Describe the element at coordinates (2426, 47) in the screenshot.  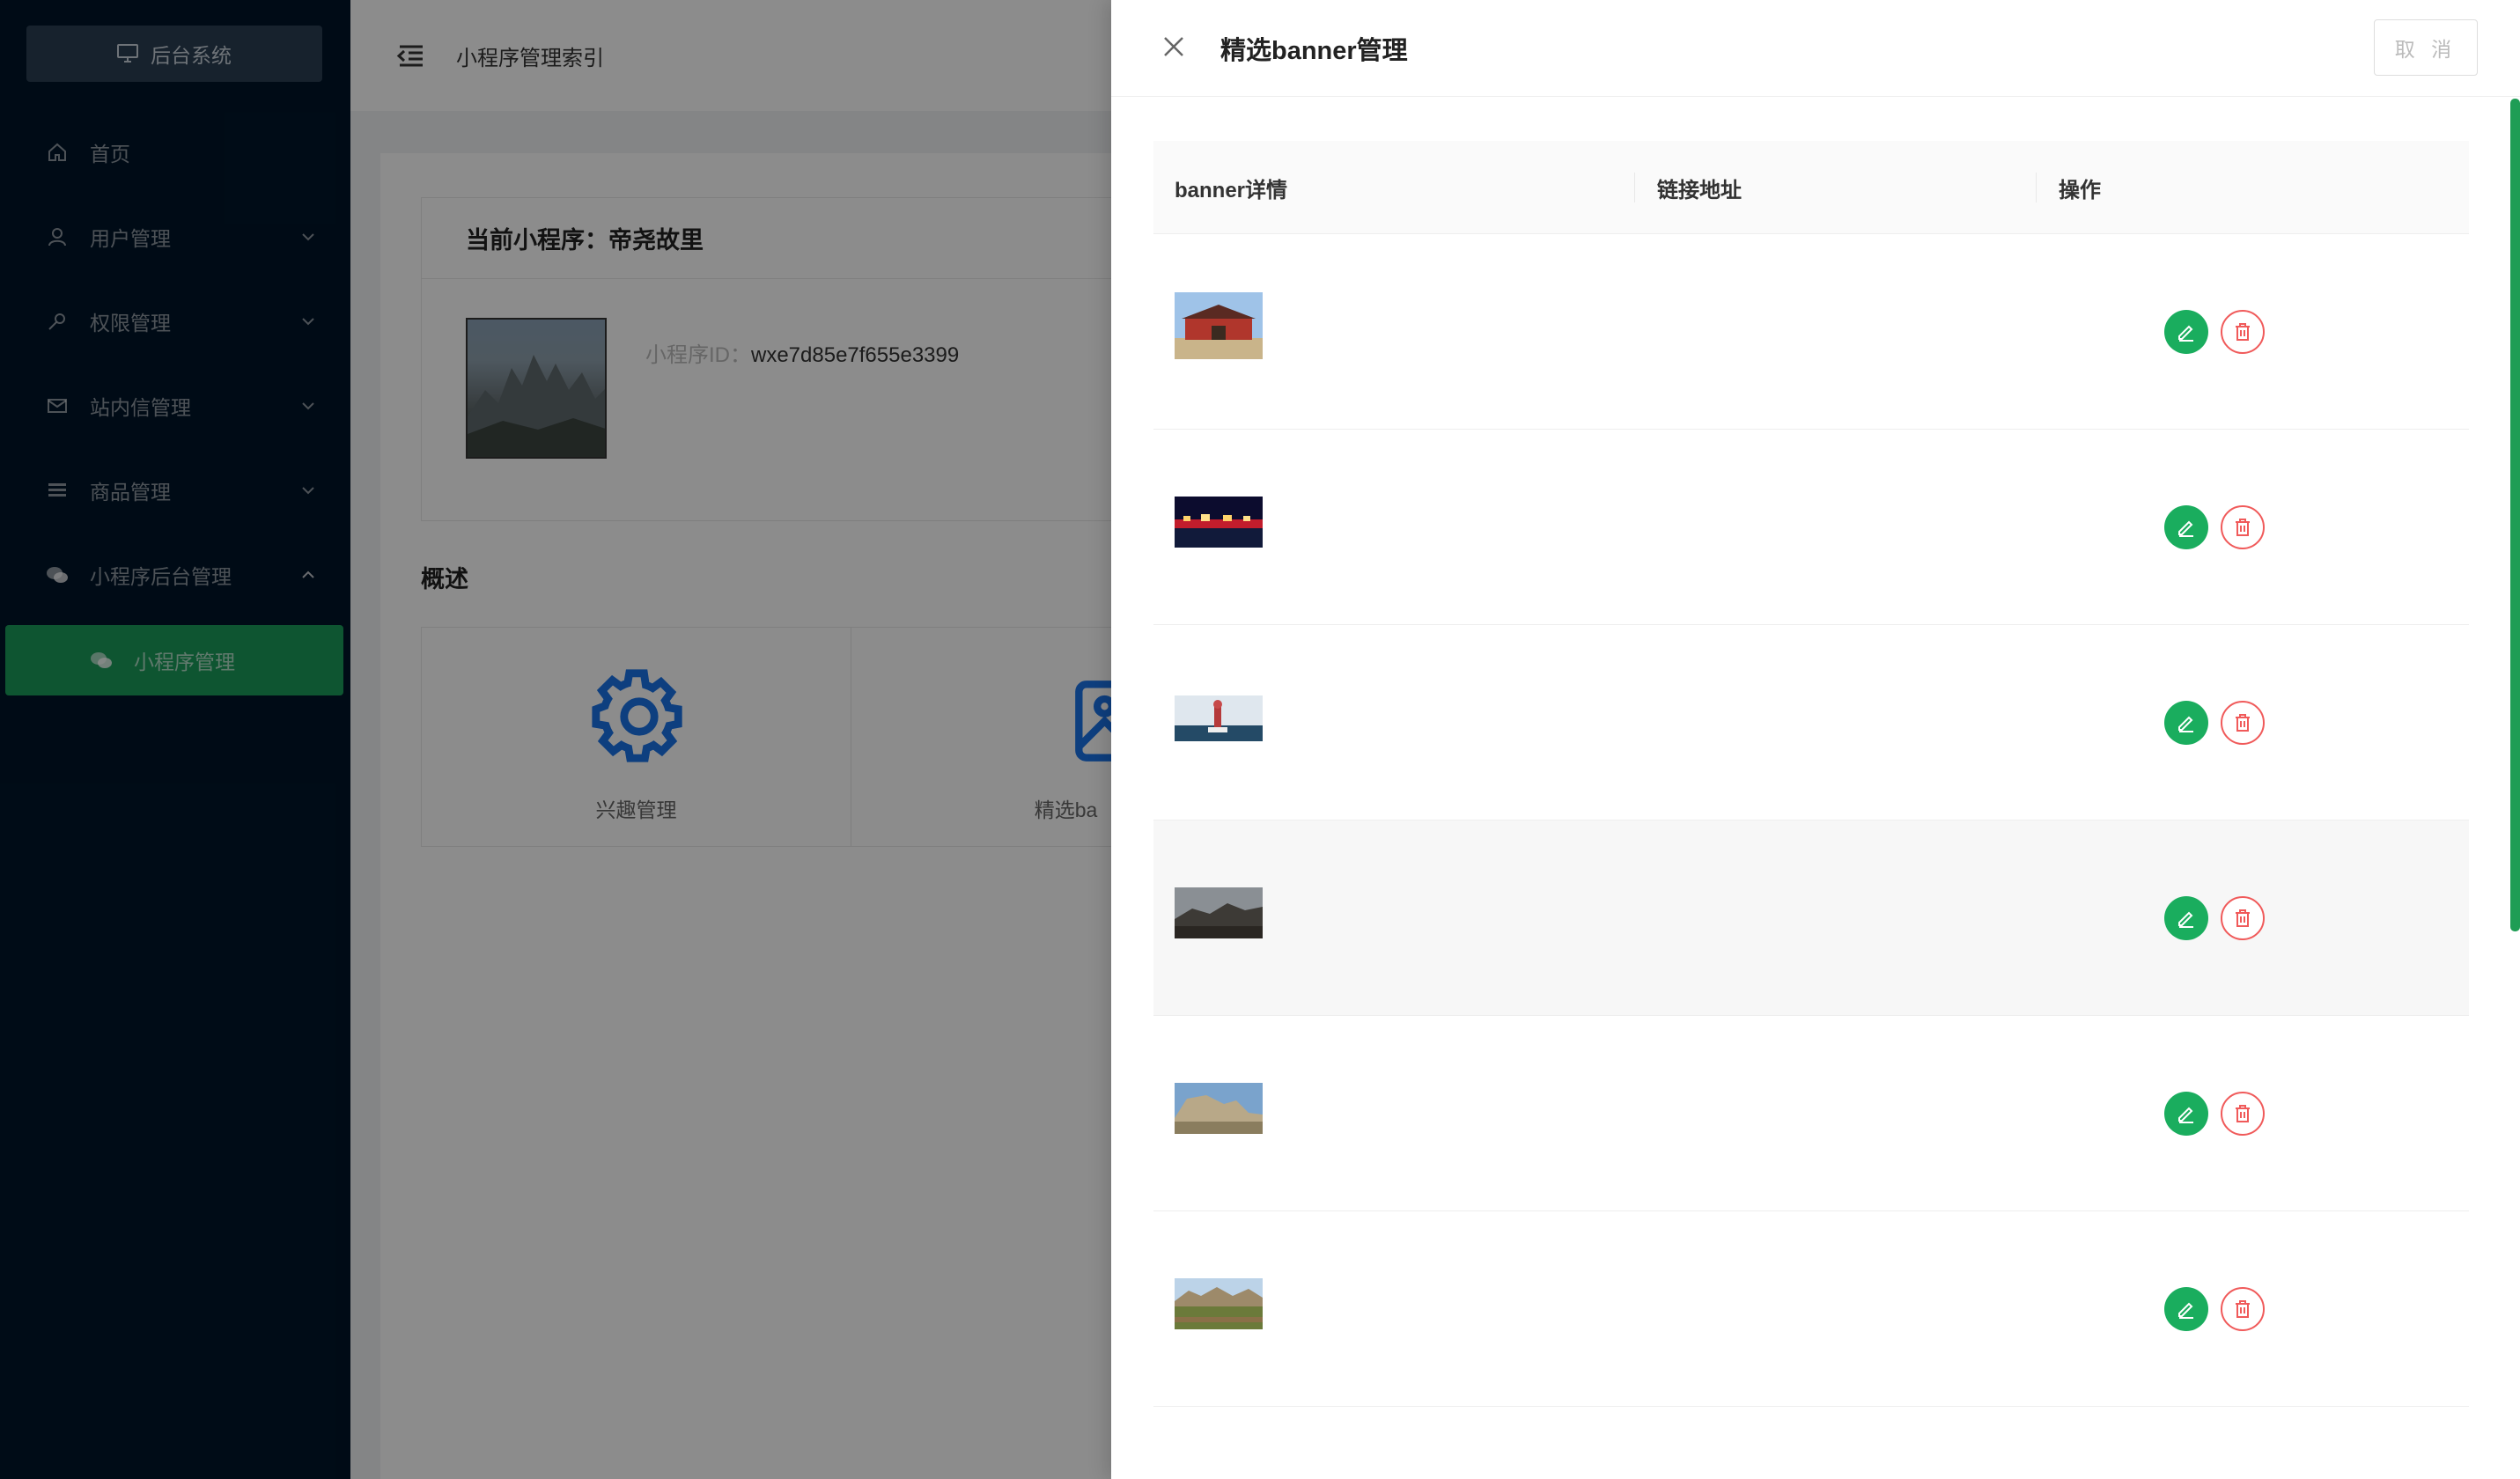
I see `cancel-button: 取 消` at that location.